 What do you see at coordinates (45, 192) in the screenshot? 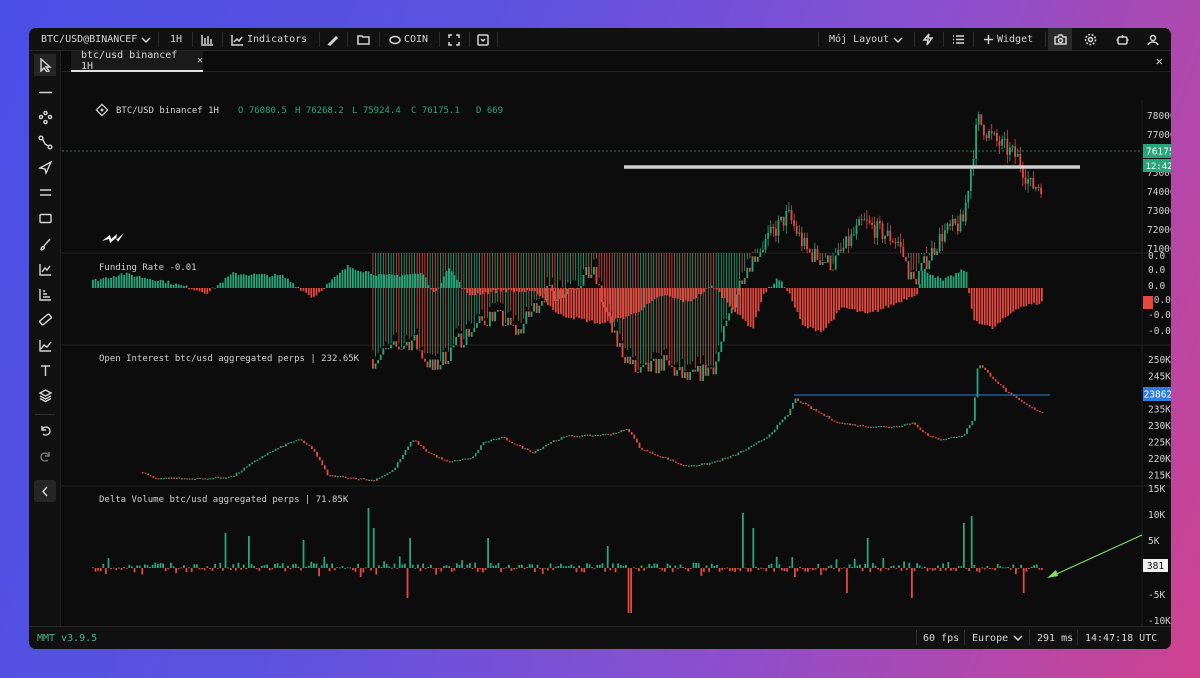
I see `parallel-lines-tool` at bounding box center [45, 192].